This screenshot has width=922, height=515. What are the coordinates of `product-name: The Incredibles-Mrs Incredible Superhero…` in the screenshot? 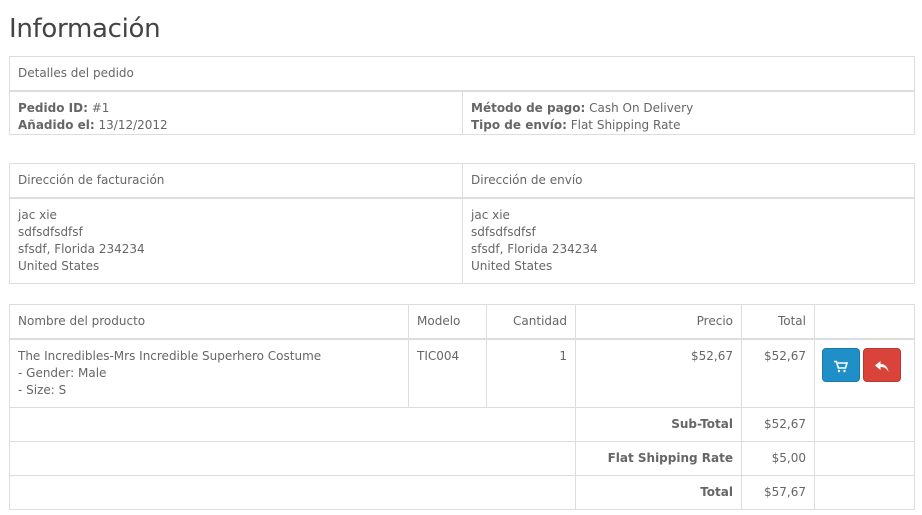 It's located at (170, 356).